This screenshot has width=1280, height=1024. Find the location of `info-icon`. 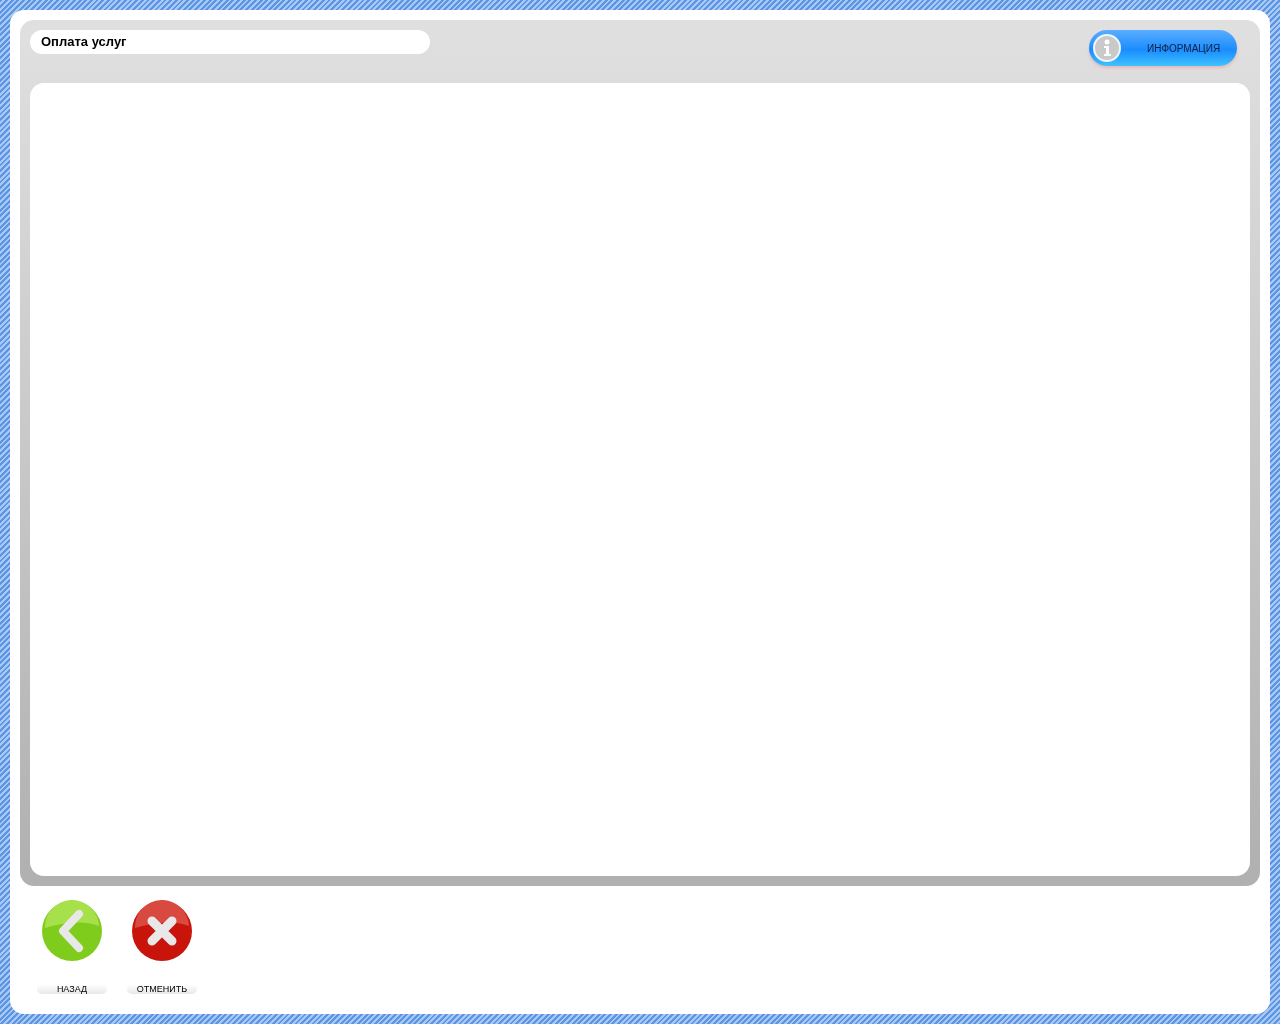

info-icon is located at coordinates (1107, 48).